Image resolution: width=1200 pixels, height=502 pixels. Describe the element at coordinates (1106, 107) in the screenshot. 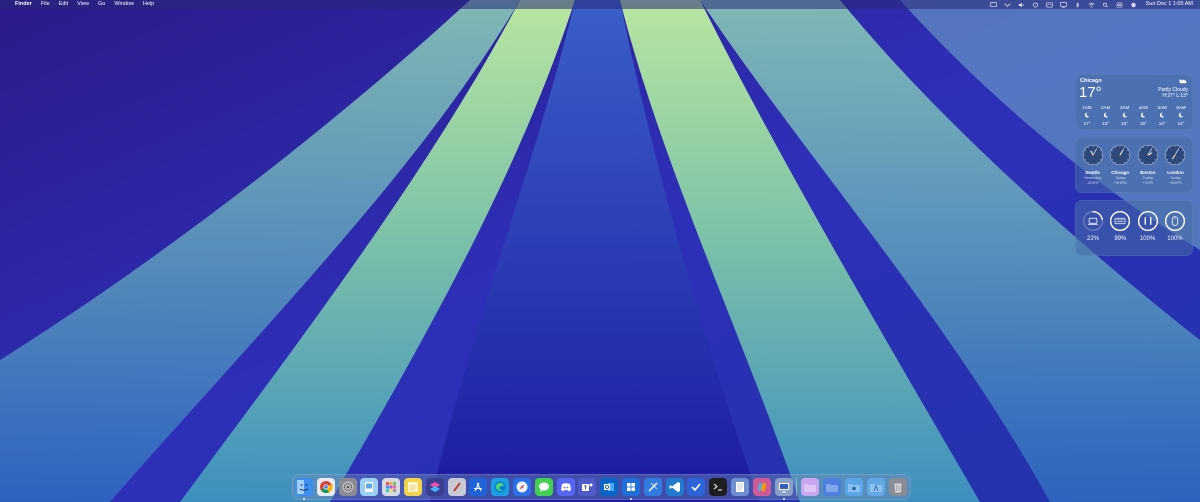

I see `forecast-time: 2AM` at that location.